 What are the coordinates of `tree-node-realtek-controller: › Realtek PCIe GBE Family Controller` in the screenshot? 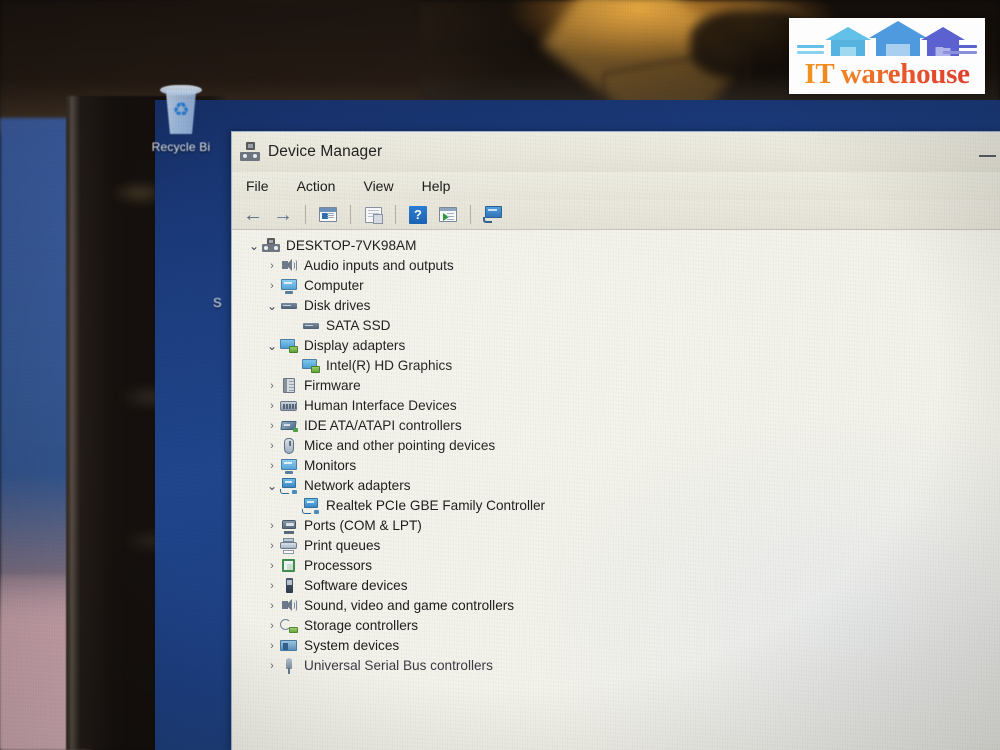 It's located at (621, 506).